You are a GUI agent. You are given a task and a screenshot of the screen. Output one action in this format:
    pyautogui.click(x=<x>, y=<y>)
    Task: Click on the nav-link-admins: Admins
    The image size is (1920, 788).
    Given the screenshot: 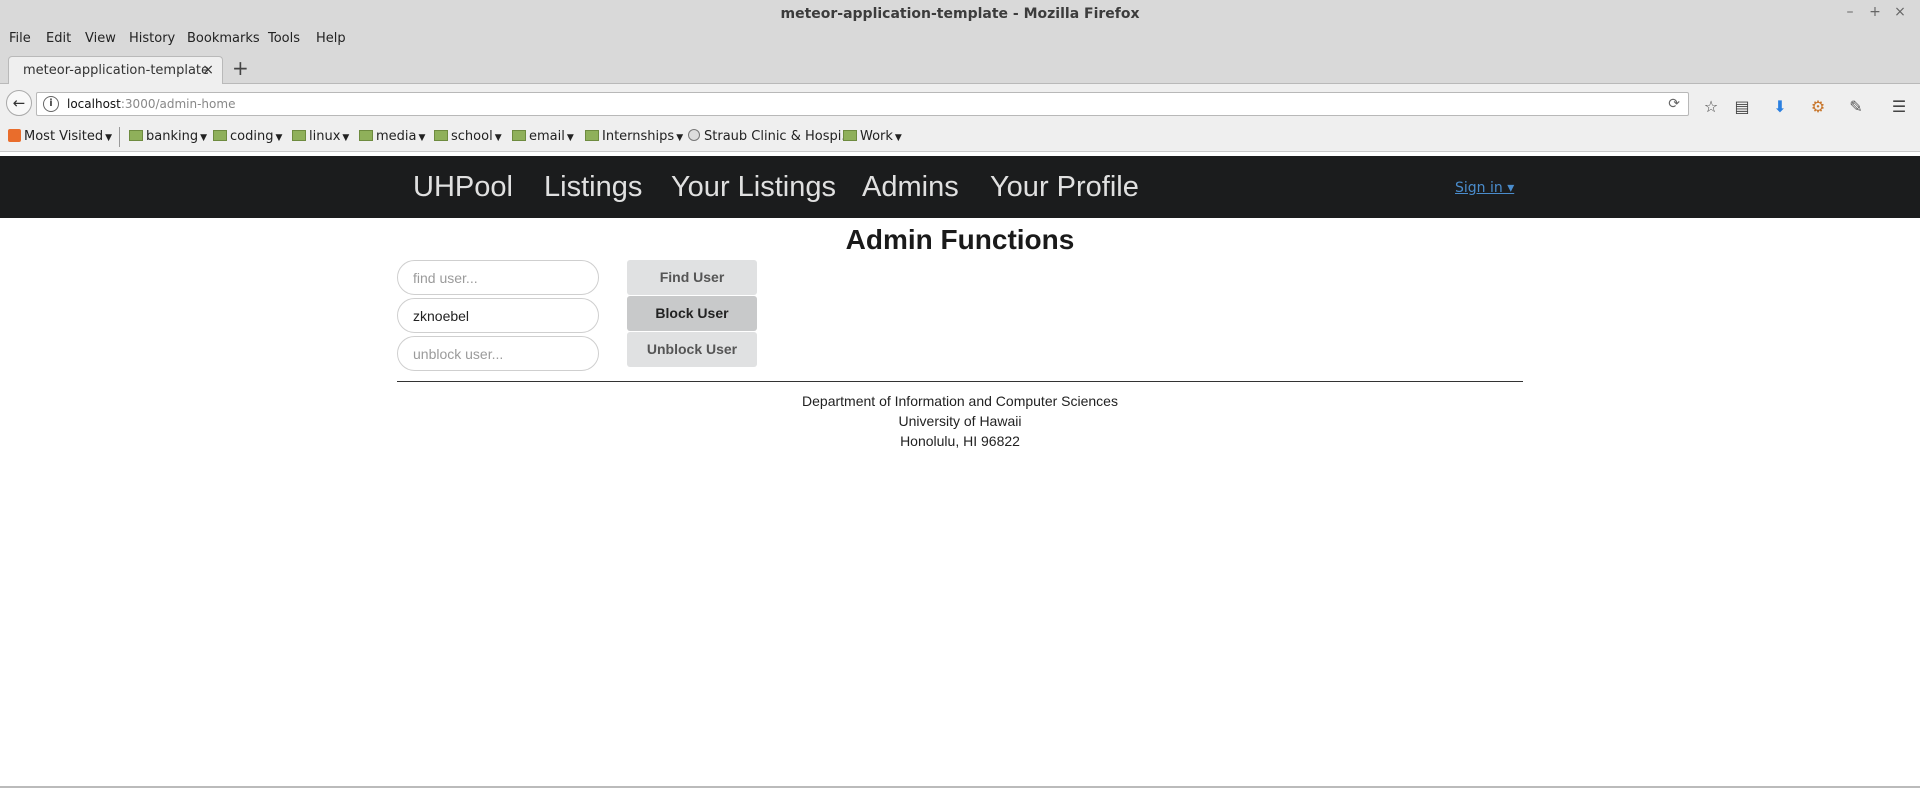 What is the action you would take?
    pyautogui.click(x=910, y=187)
    